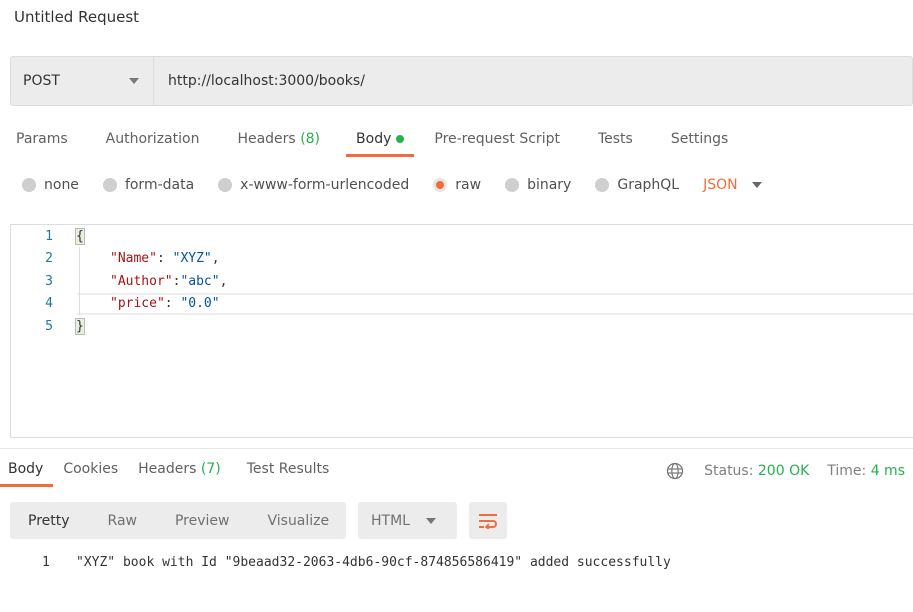  Describe the element at coordinates (49, 281) in the screenshot. I see `line-number: 3` at that location.